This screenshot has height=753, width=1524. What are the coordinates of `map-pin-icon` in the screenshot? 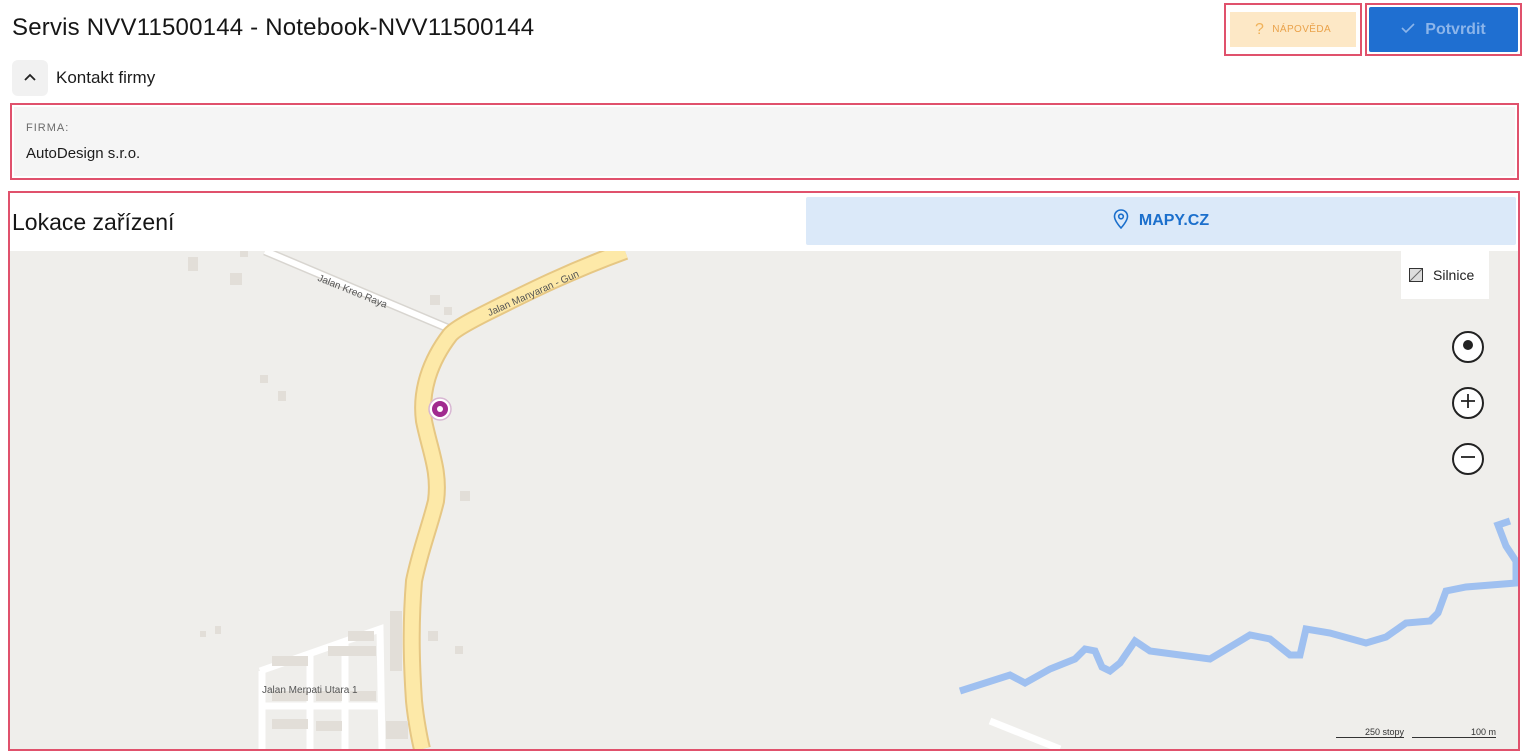 It's located at (1121, 221).